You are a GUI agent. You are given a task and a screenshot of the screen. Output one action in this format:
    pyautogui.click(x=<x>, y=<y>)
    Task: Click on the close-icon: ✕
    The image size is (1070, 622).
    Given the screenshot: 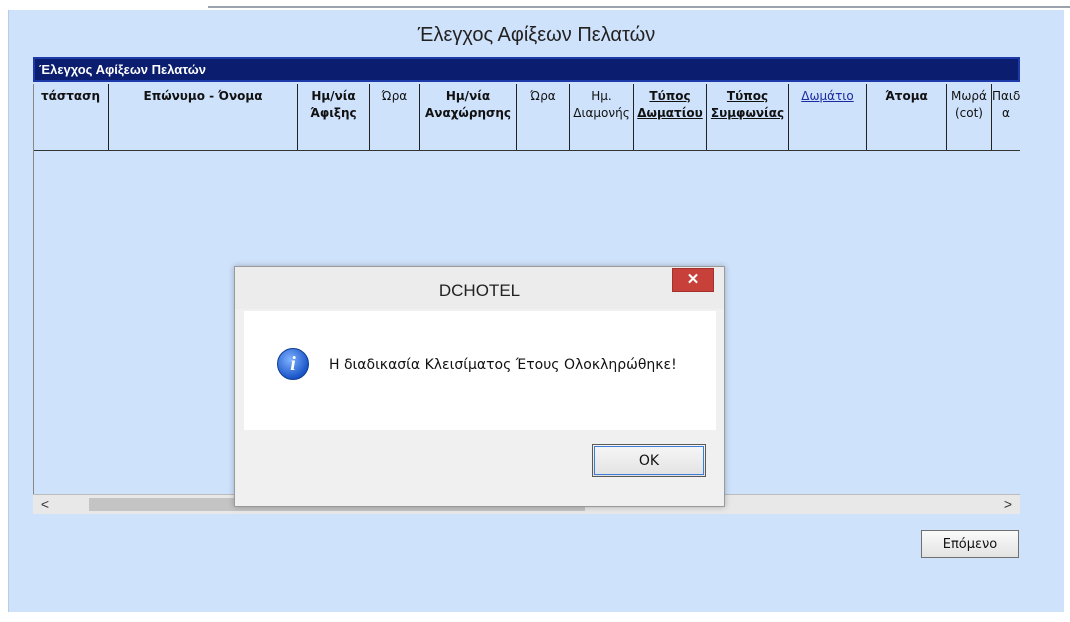 What is the action you would take?
    pyautogui.click(x=693, y=280)
    